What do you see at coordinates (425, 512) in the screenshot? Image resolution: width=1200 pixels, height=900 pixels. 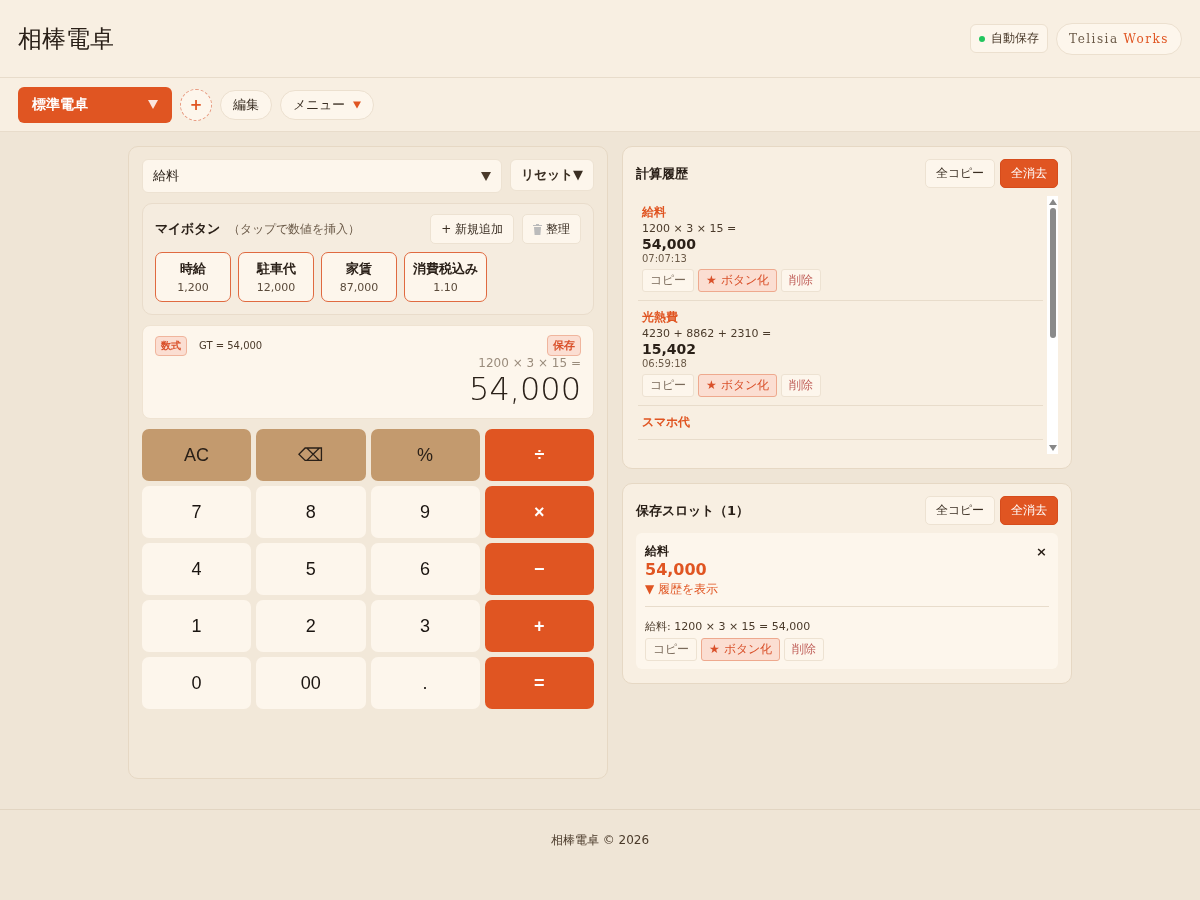 I see `calculator-key: 9` at bounding box center [425, 512].